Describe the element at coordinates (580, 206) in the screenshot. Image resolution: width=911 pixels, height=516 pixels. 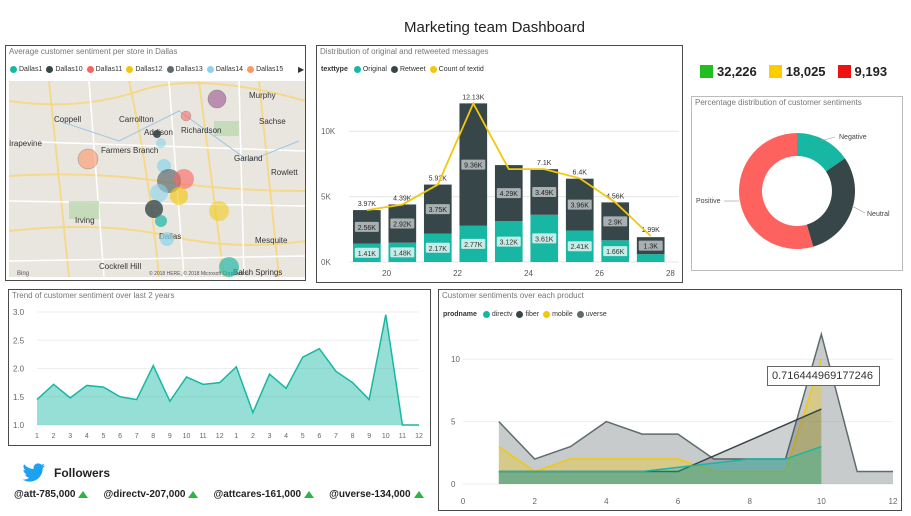
I see `data-label-retweet: 3.96K` at that location.